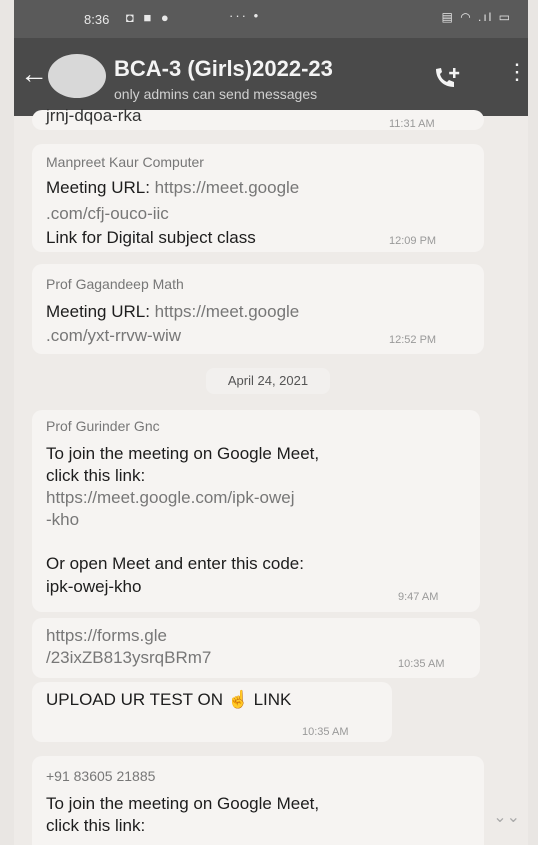 The image size is (538, 845). Describe the element at coordinates (34, 74) in the screenshot. I see `back-arrow-icon: ←` at that location.